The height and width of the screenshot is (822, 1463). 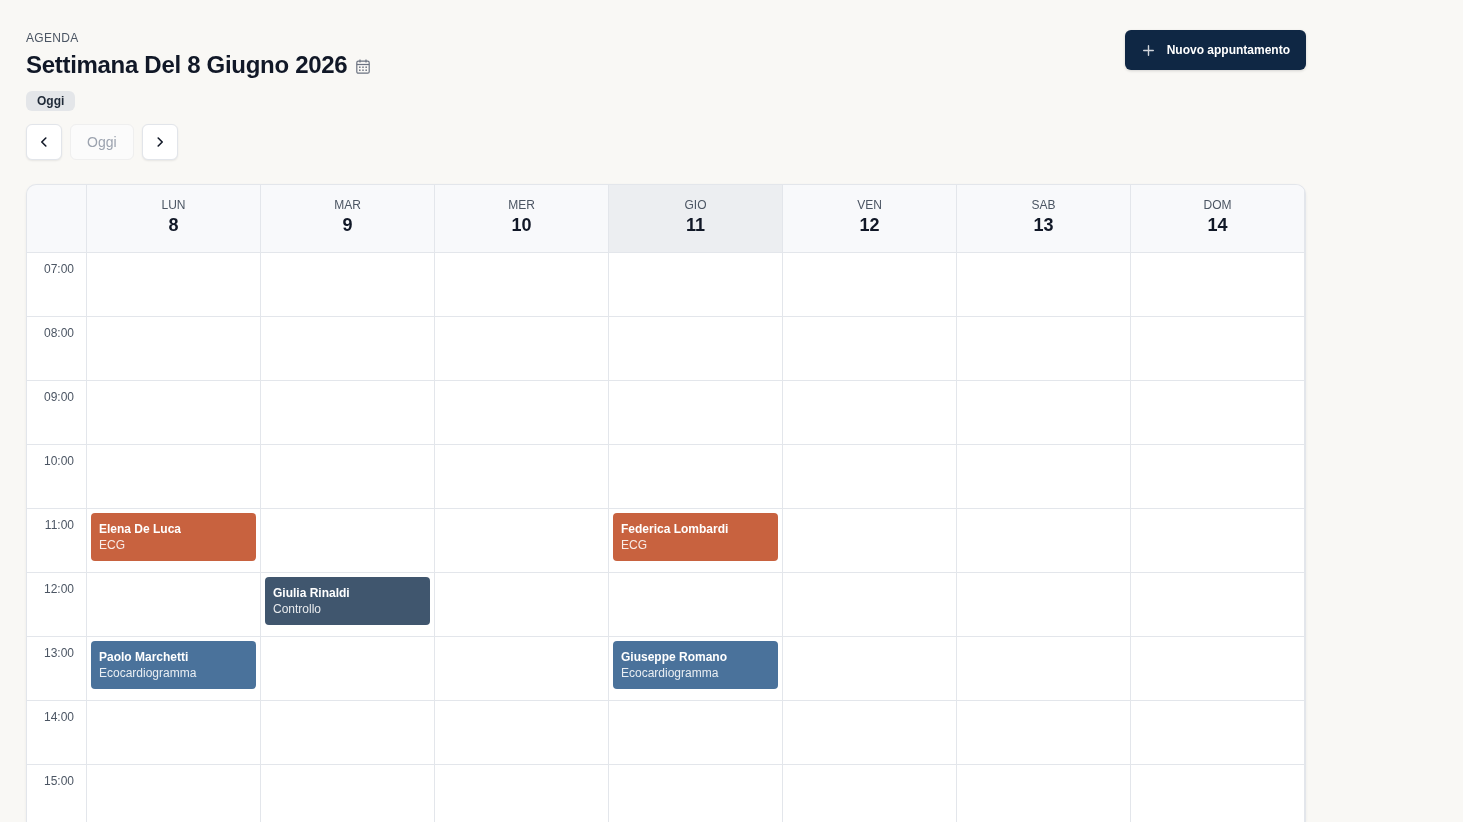 What do you see at coordinates (58, 589) in the screenshot?
I see `hour-label: 12:00` at bounding box center [58, 589].